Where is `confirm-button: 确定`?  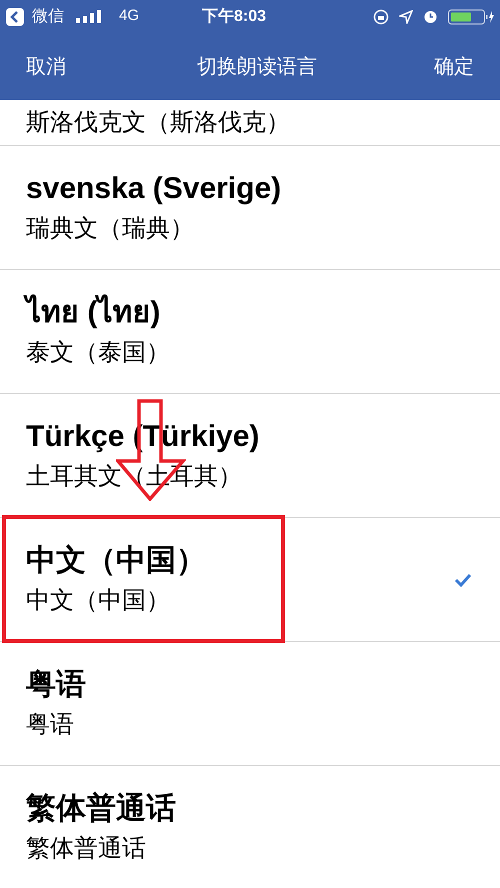 confirm-button: 确定 is located at coordinates (454, 67).